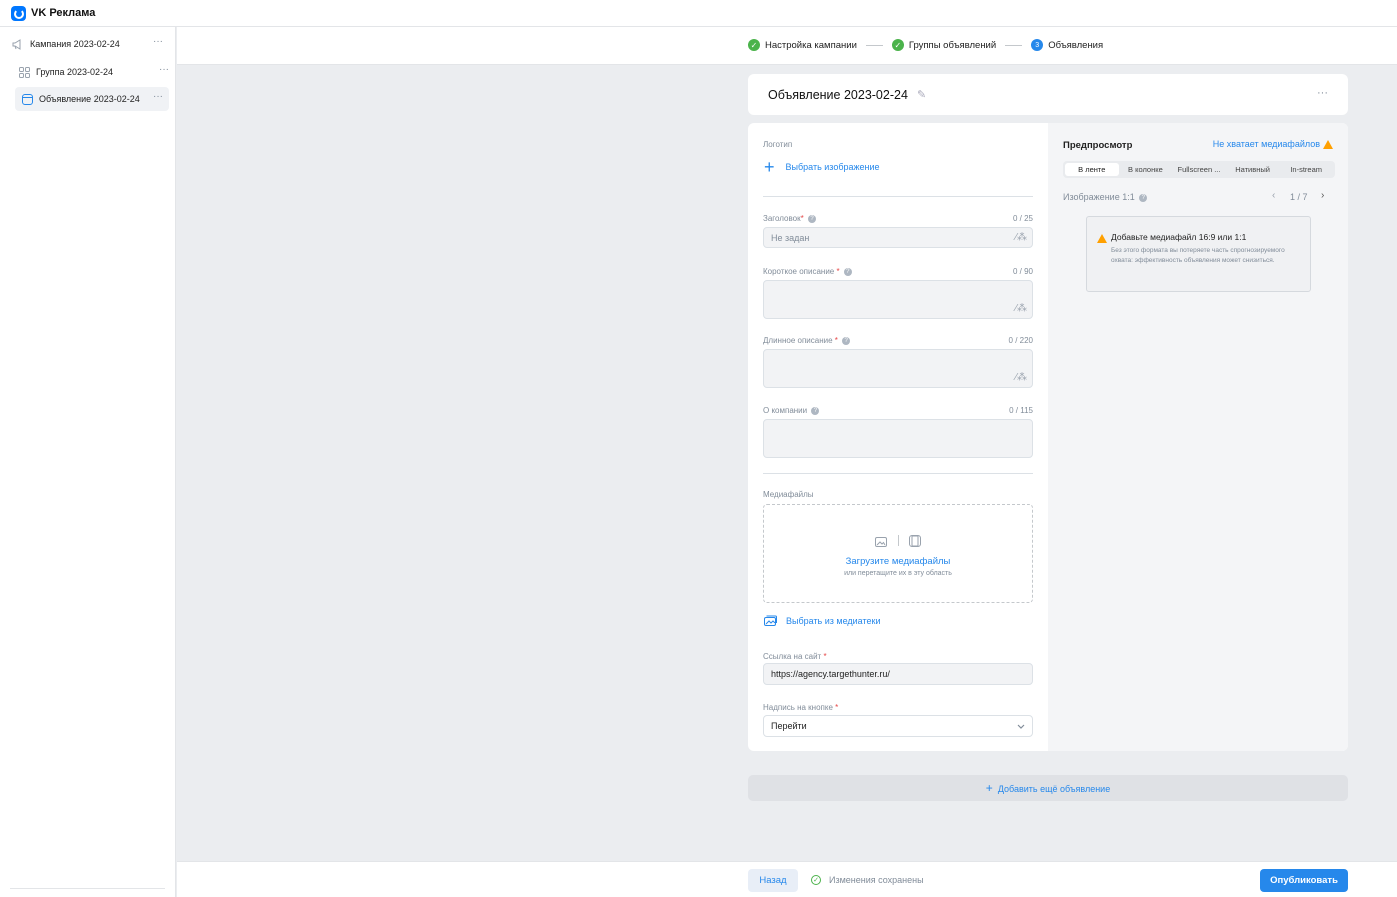  Describe the element at coordinates (838, 95) in the screenshot. I see `ad-title: Объявление 2023-02-24` at that location.